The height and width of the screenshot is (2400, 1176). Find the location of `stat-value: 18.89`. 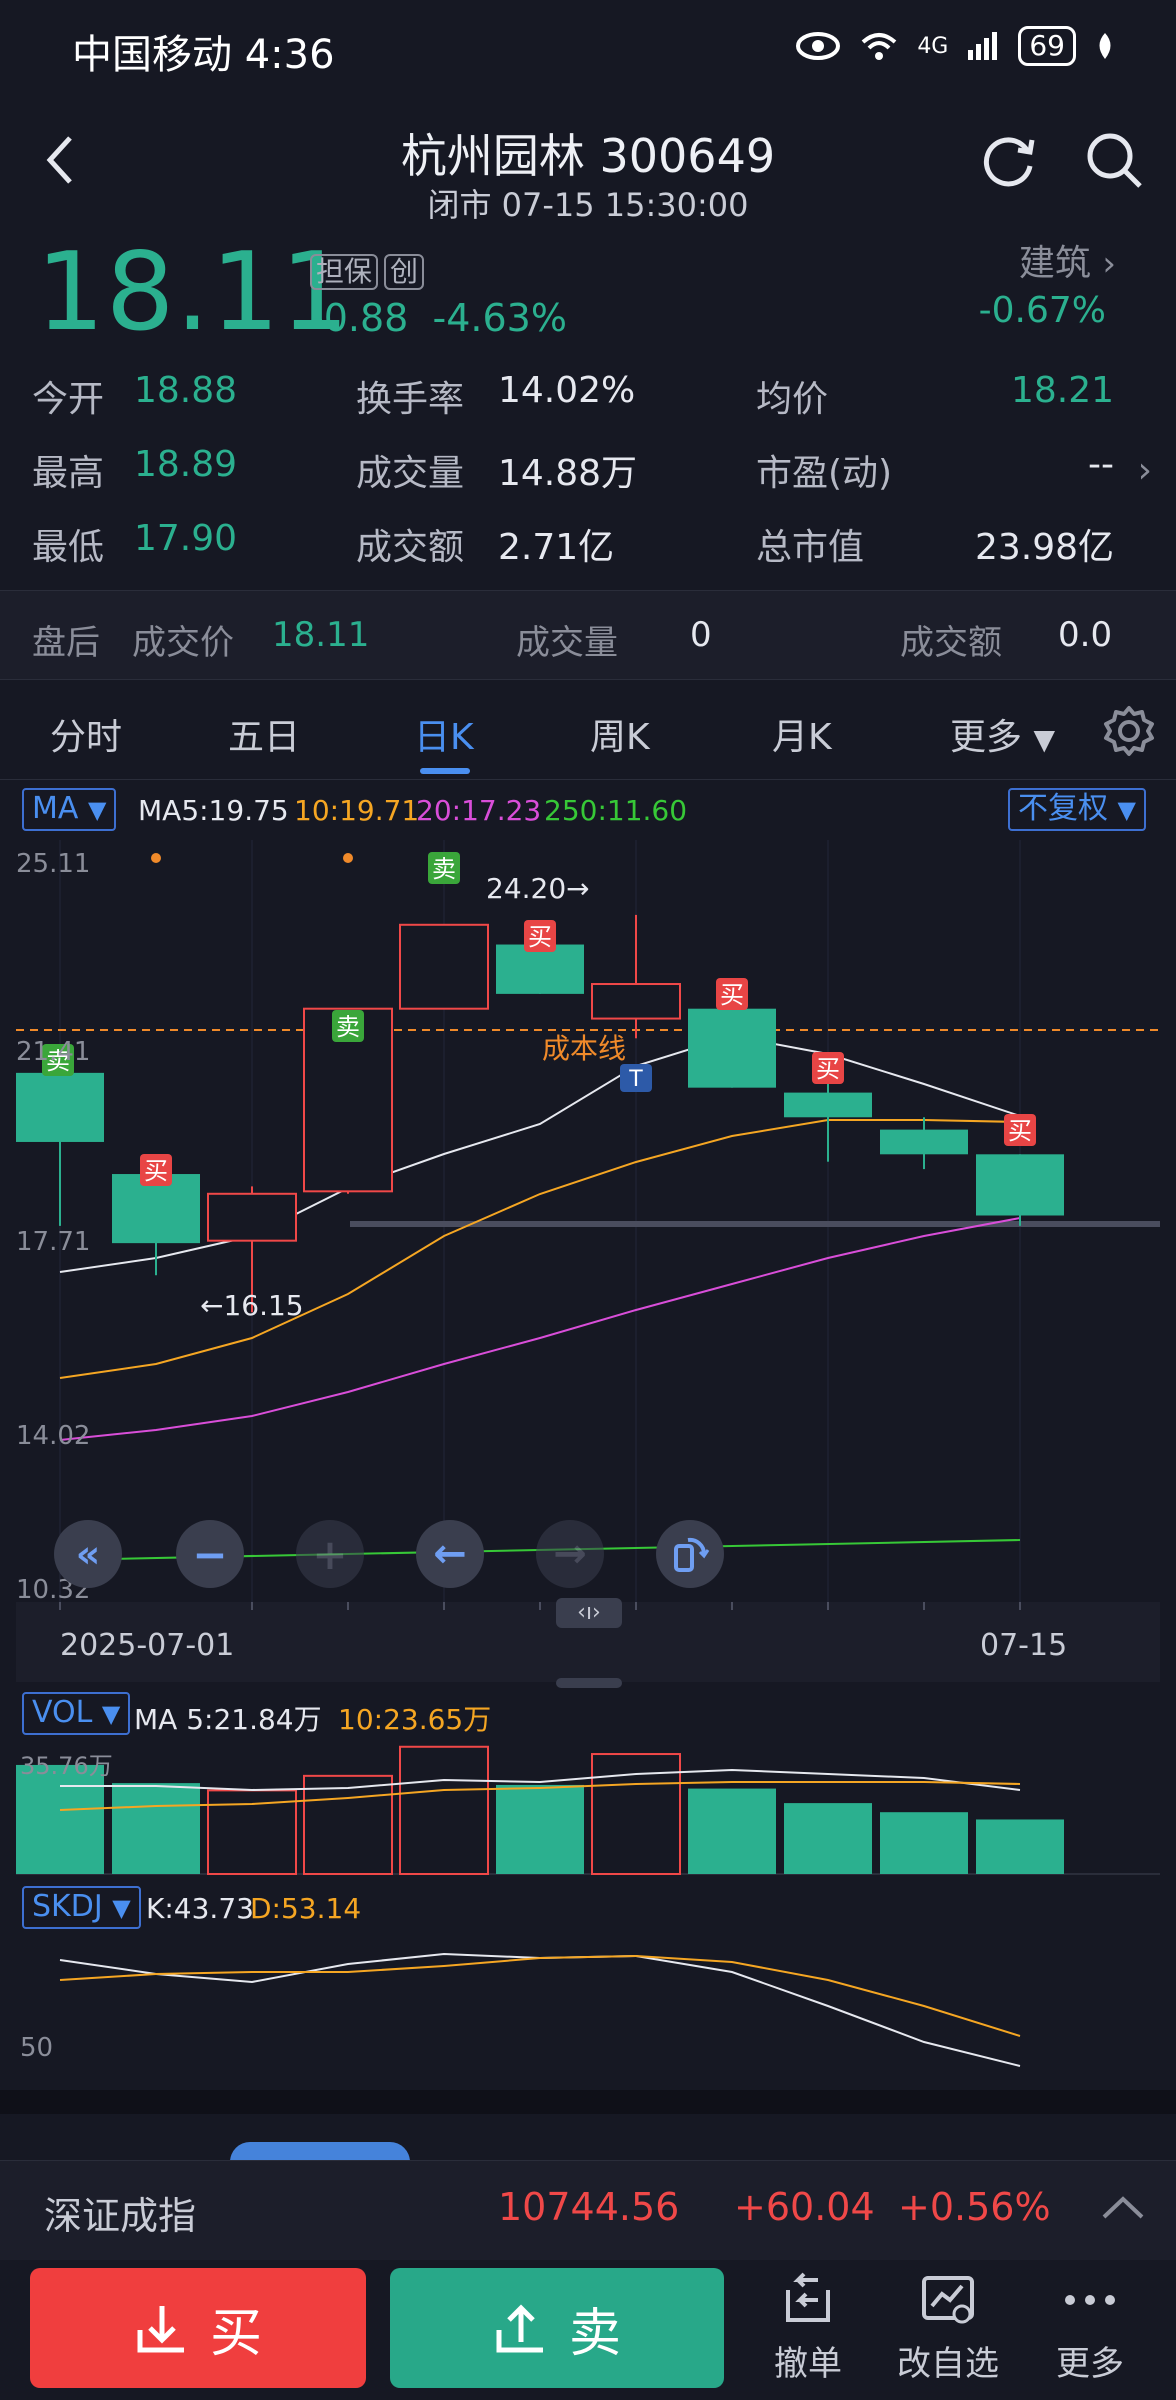

stat-value: 18.89 is located at coordinates (186, 464).